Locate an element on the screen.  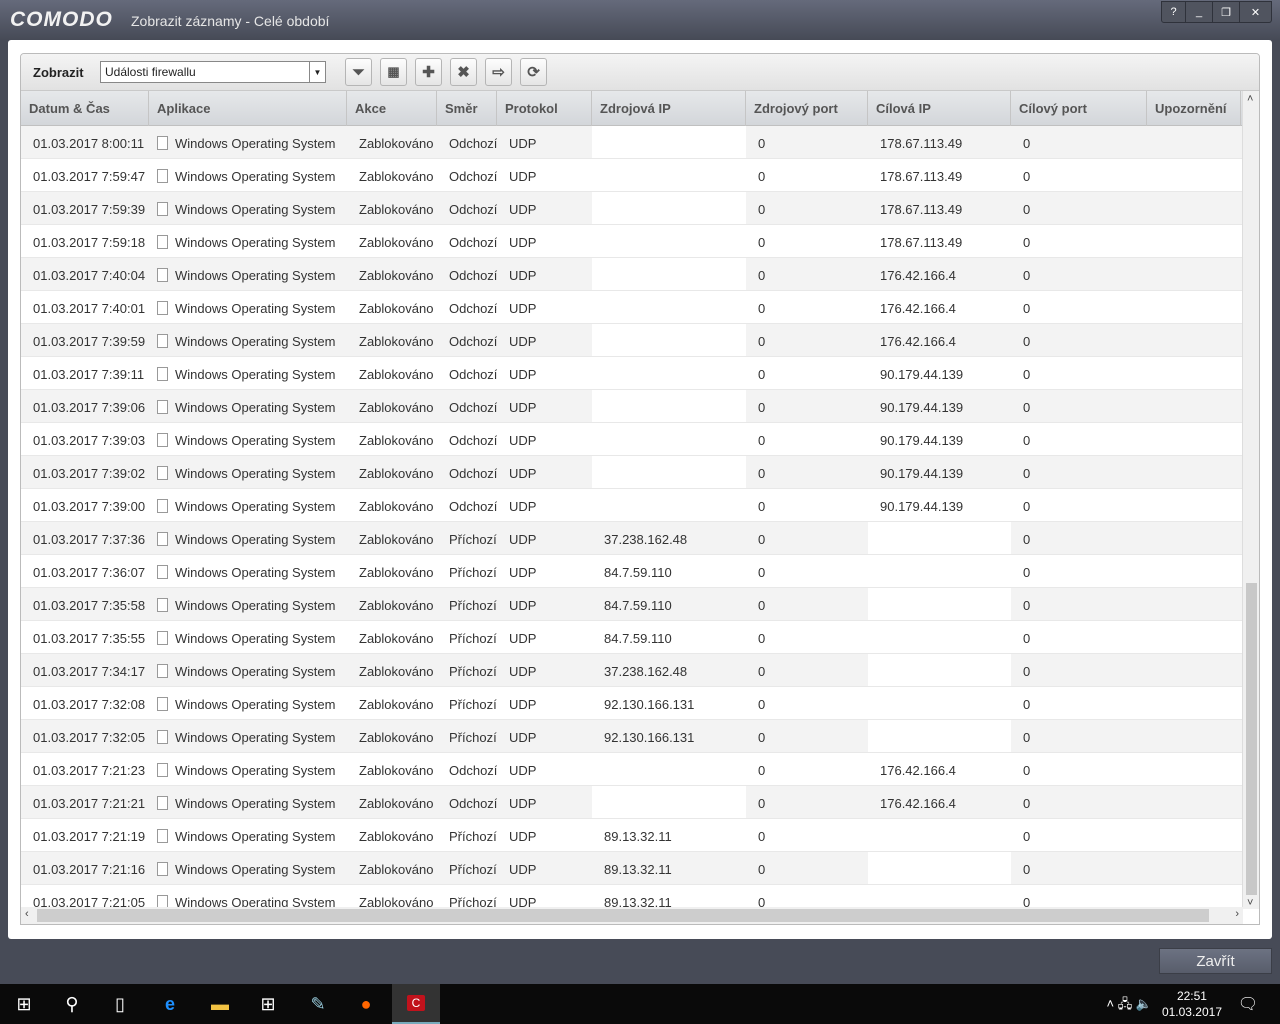
view-select: Události firewallu ▼ is located at coordinates (213, 72).